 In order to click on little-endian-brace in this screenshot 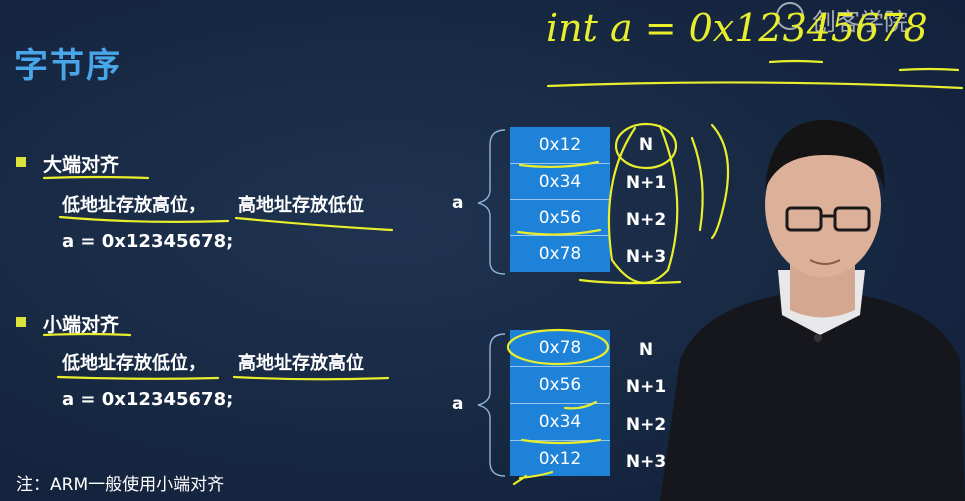, I will do `click(491, 405)`.